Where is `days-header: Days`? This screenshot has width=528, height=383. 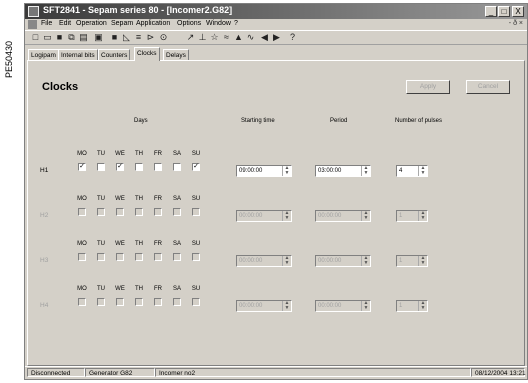 days-header: Days is located at coordinates (141, 121).